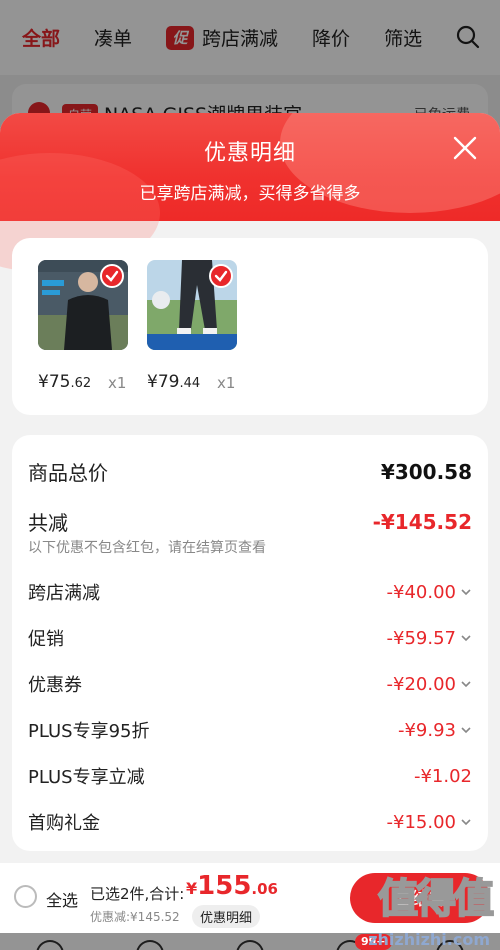 This screenshot has height=950, width=500. I want to click on currency: ¥, so click(192, 888).